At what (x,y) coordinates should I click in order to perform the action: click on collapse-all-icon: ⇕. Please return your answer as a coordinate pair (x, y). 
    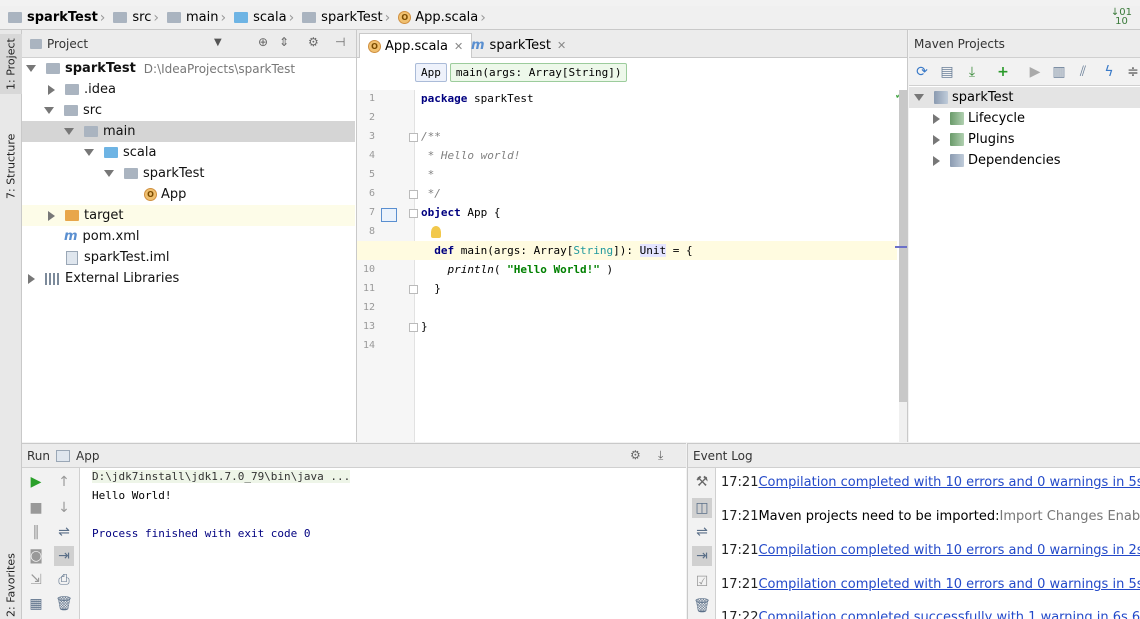
    Looking at the image, I should click on (284, 42).